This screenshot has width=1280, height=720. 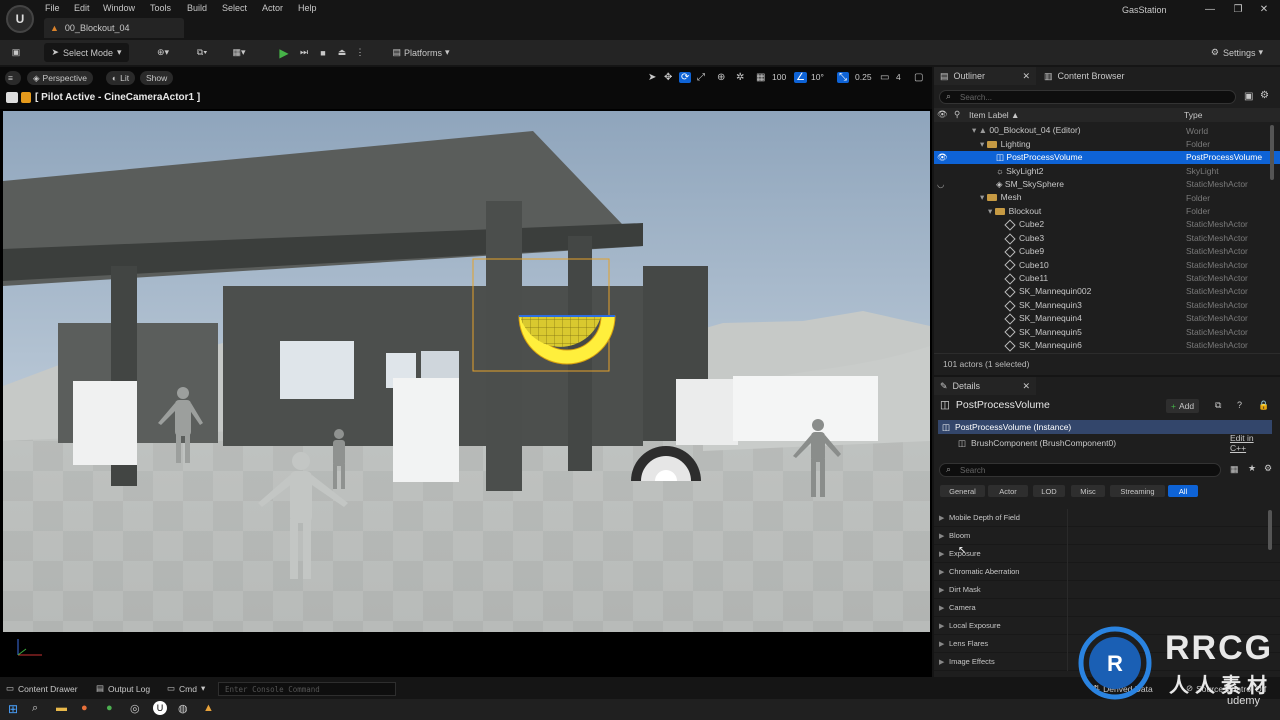 What do you see at coordinates (1105, 427) in the screenshot?
I see `instance-row: ◫ PostProcessVolume (Instance)` at bounding box center [1105, 427].